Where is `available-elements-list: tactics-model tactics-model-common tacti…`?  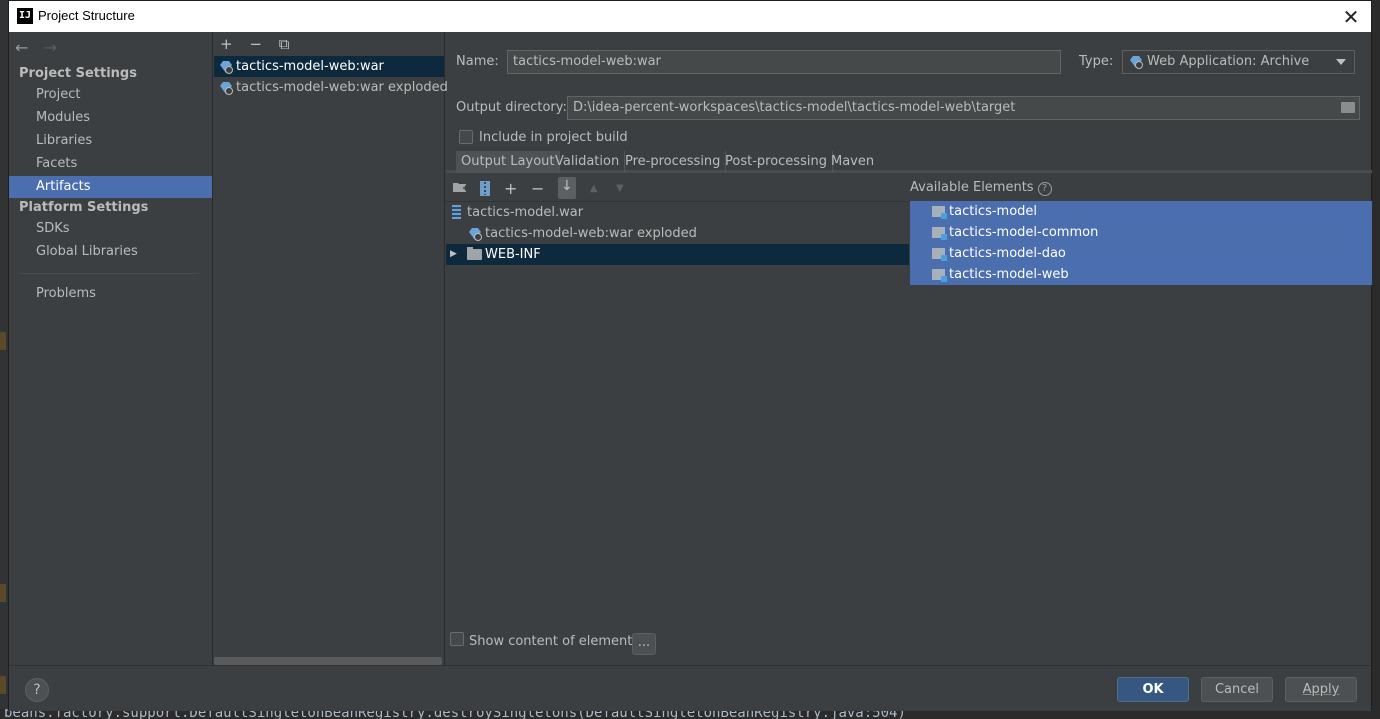
available-elements-list: tactics-model tactics-model-common tacti… is located at coordinates (1141, 243).